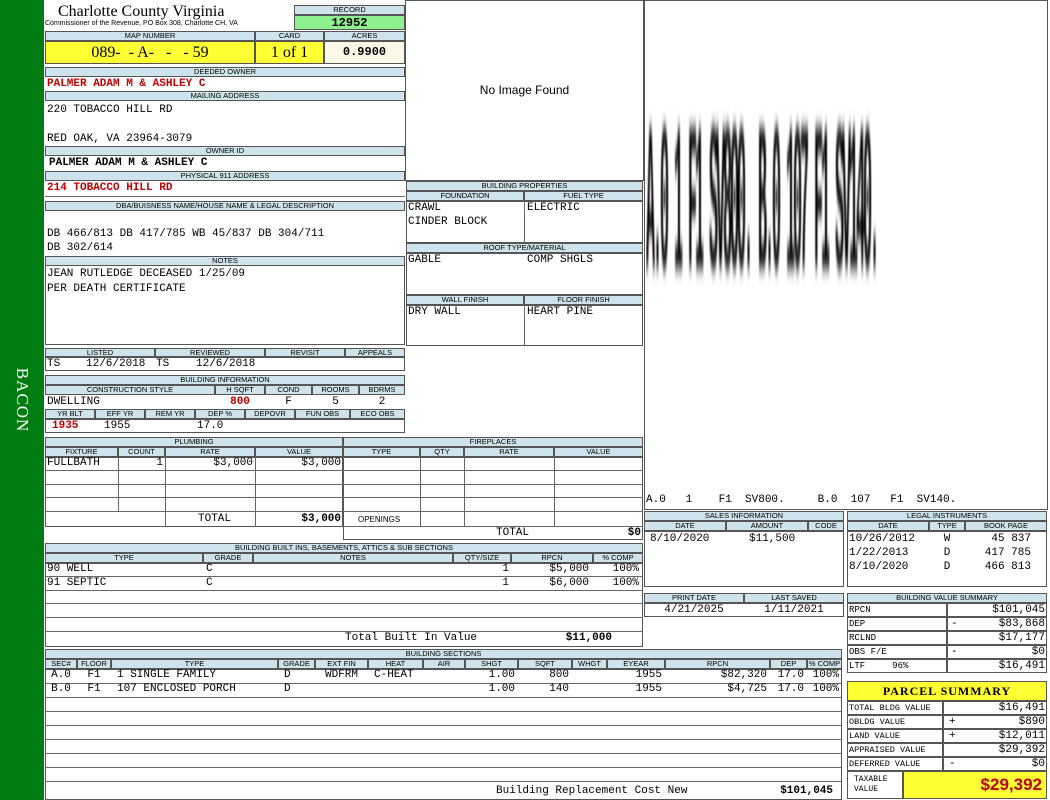  What do you see at coordinates (120, 414) in the screenshot?
I see `effyr-label: EFF YR` at bounding box center [120, 414].